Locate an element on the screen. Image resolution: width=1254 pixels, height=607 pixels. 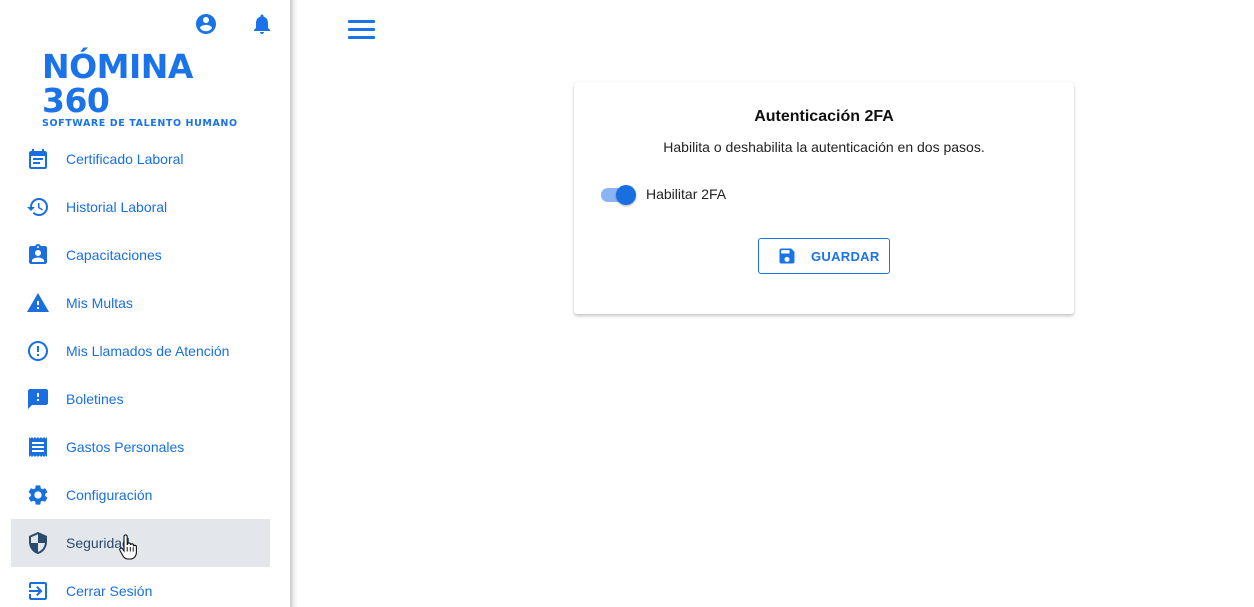
sidebar-item-label: Mis Llamados de Atención is located at coordinates (148, 351).